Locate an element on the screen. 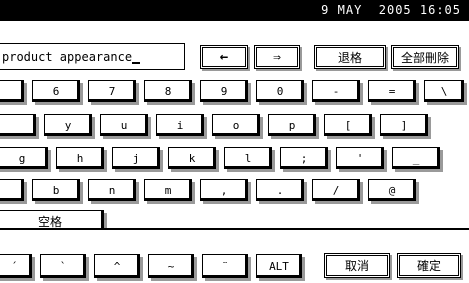 The width and height of the screenshot is (469, 283). confirm-button: 確定 is located at coordinates (429, 265).